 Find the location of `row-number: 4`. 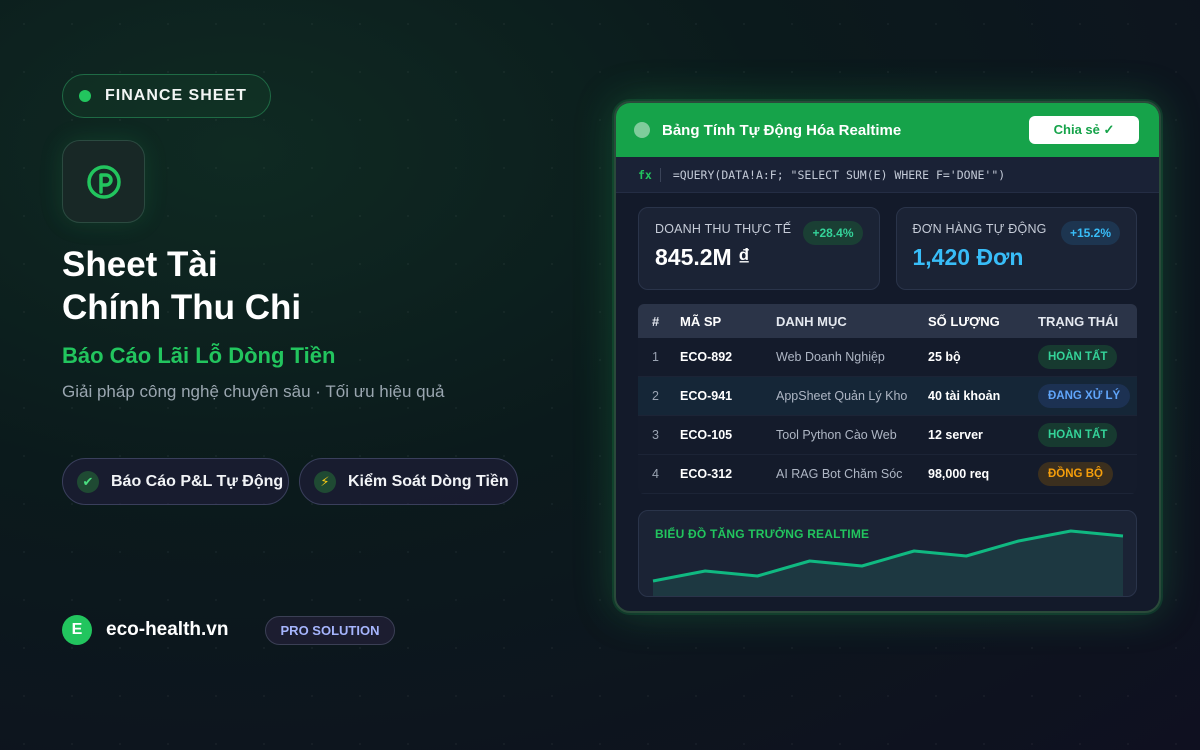

row-number: 4 is located at coordinates (655, 474).